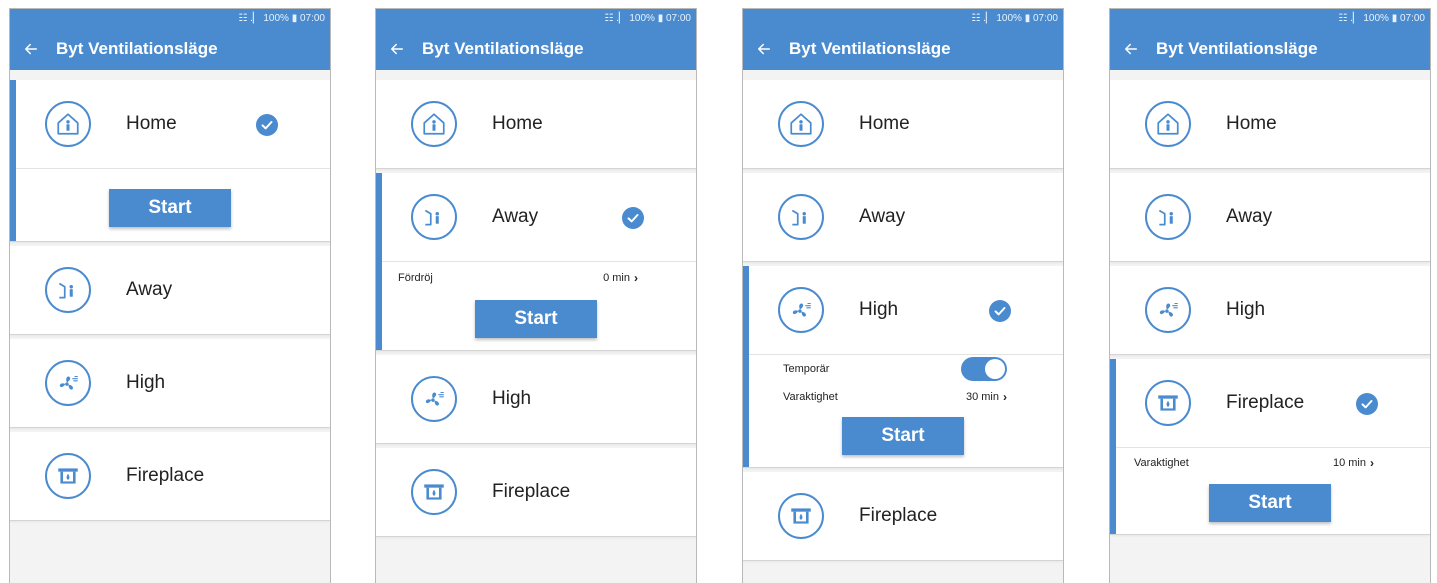  Describe the element at coordinates (903, 397) in the screenshot. I see `duration-row: Varaktighet 30 min ›` at that location.